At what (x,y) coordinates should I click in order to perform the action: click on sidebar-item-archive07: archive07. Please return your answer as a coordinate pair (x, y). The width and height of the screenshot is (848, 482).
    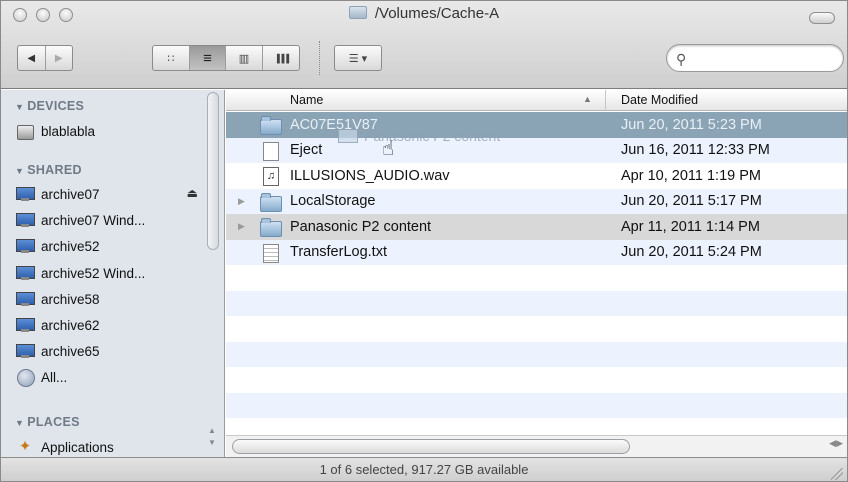
    Looking at the image, I should click on (57, 194).